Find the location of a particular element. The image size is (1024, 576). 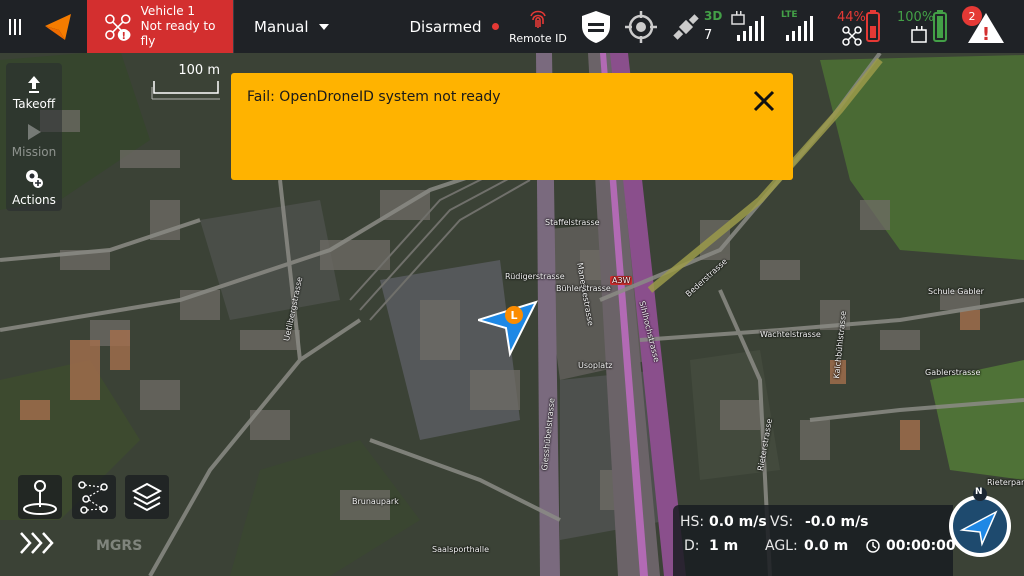

takeoff-button: Takeoff is located at coordinates (34, 87).